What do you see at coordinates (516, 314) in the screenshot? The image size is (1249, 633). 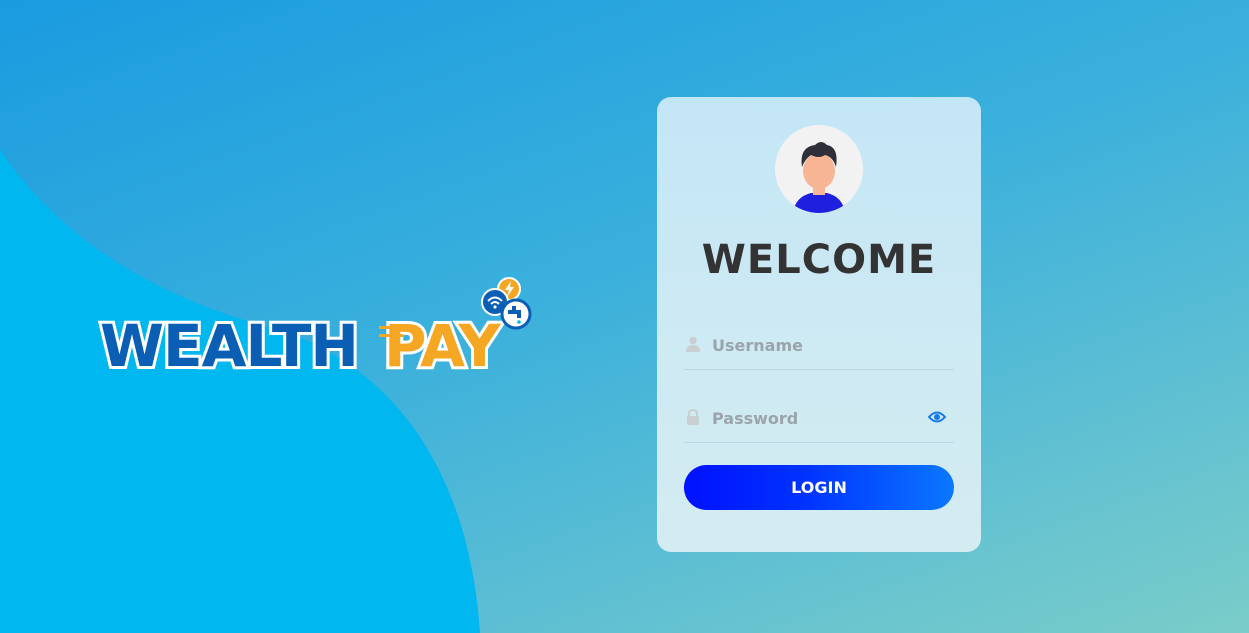 I see `faucet-icon` at bounding box center [516, 314].